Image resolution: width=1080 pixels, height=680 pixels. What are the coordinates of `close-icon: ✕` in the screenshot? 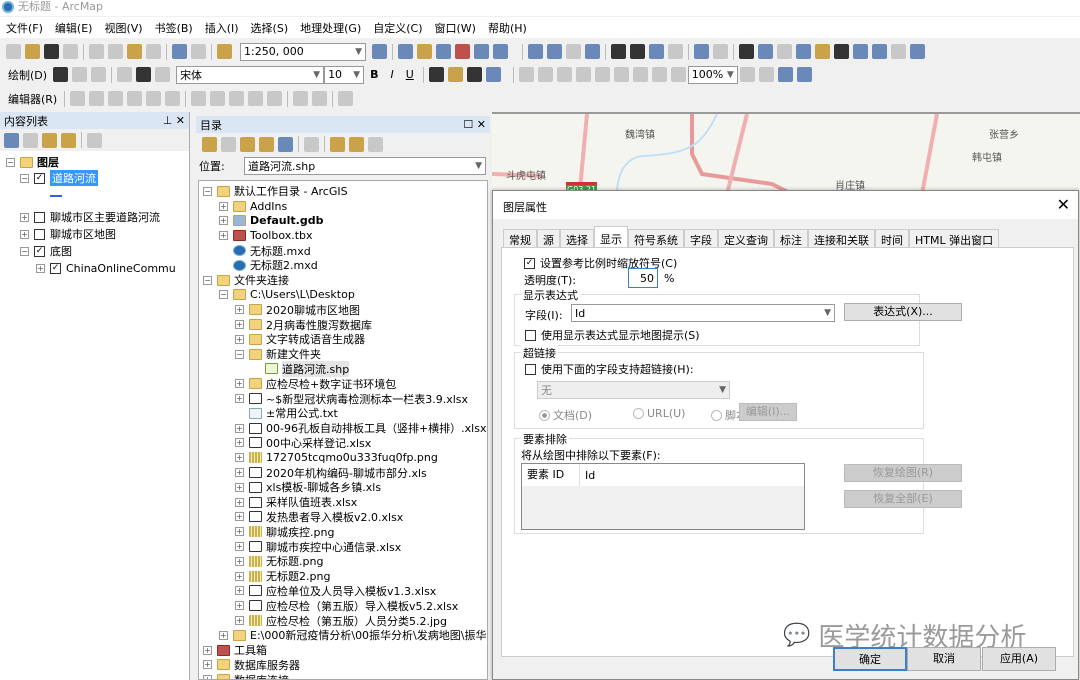 It's located at (1063, 204).